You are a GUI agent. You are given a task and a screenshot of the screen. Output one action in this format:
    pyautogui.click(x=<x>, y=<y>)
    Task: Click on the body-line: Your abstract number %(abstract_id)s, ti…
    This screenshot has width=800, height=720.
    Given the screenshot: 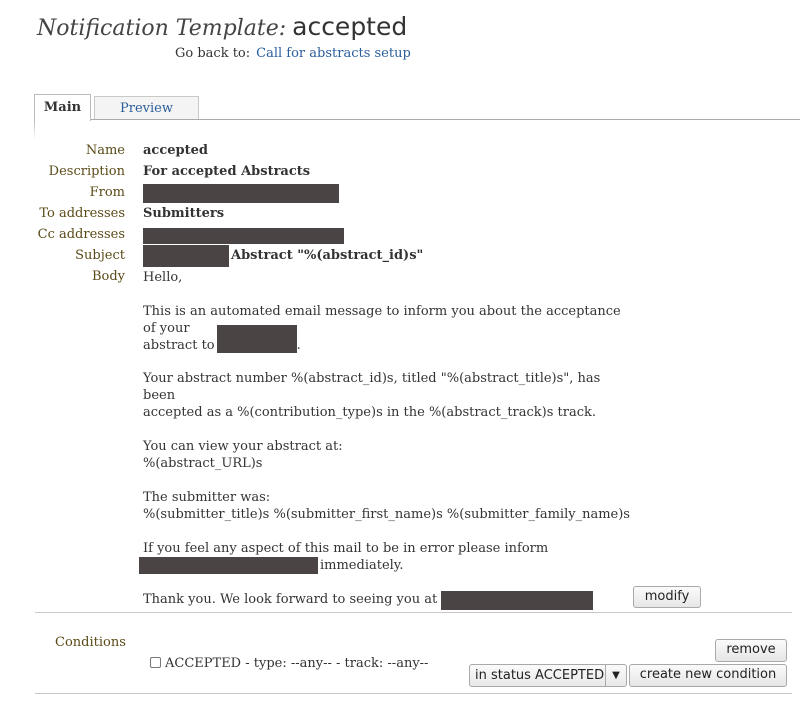 What is the action you would take?
    pyautogui.click(x=372, y=378)
    